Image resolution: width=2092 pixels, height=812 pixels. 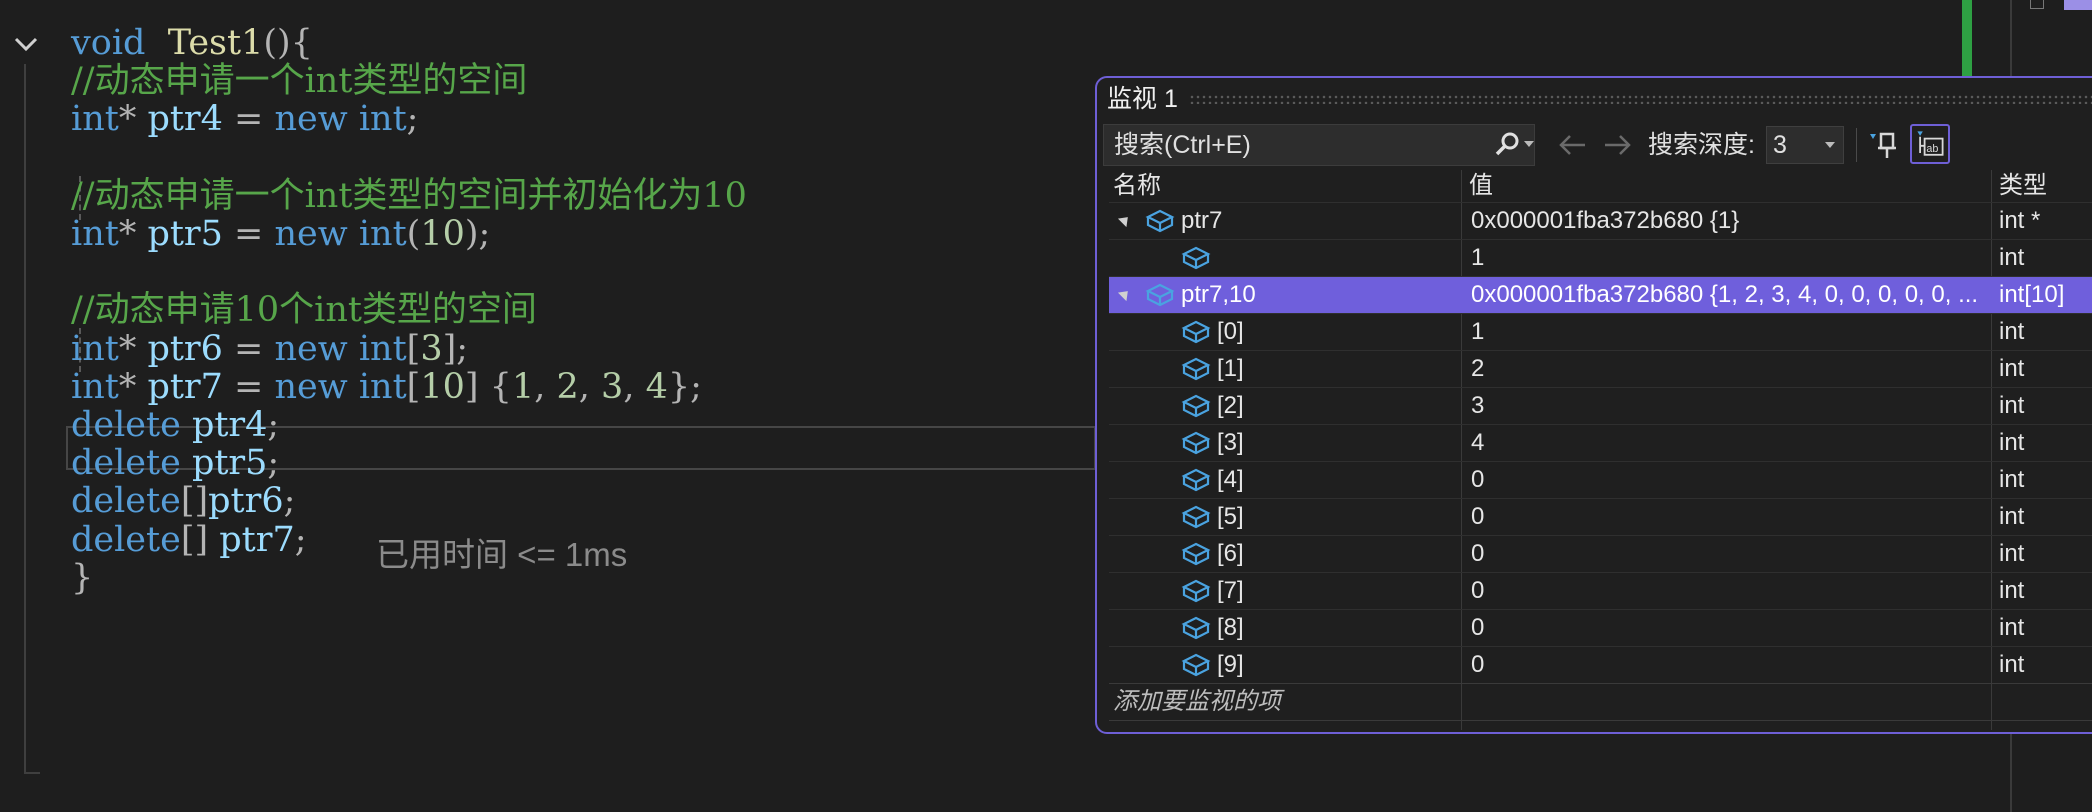 I want to click on code-token: ;, so click(x=412, y=119).